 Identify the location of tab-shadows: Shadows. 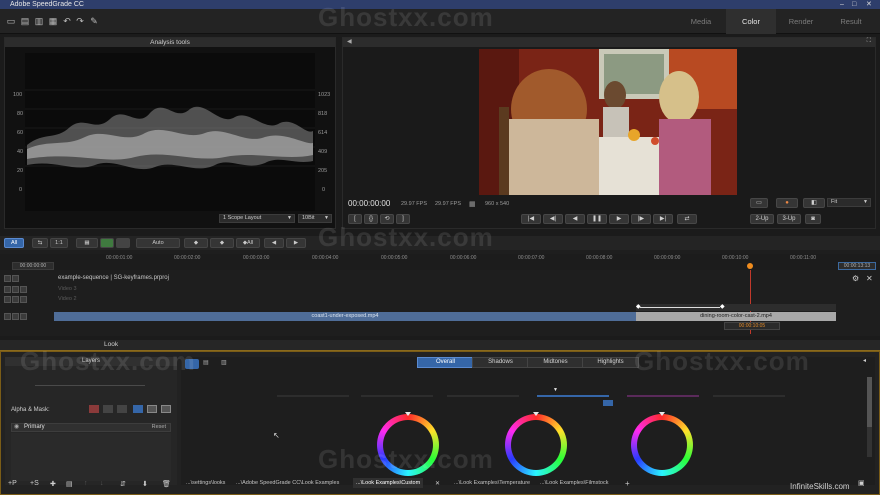
(500, 362).